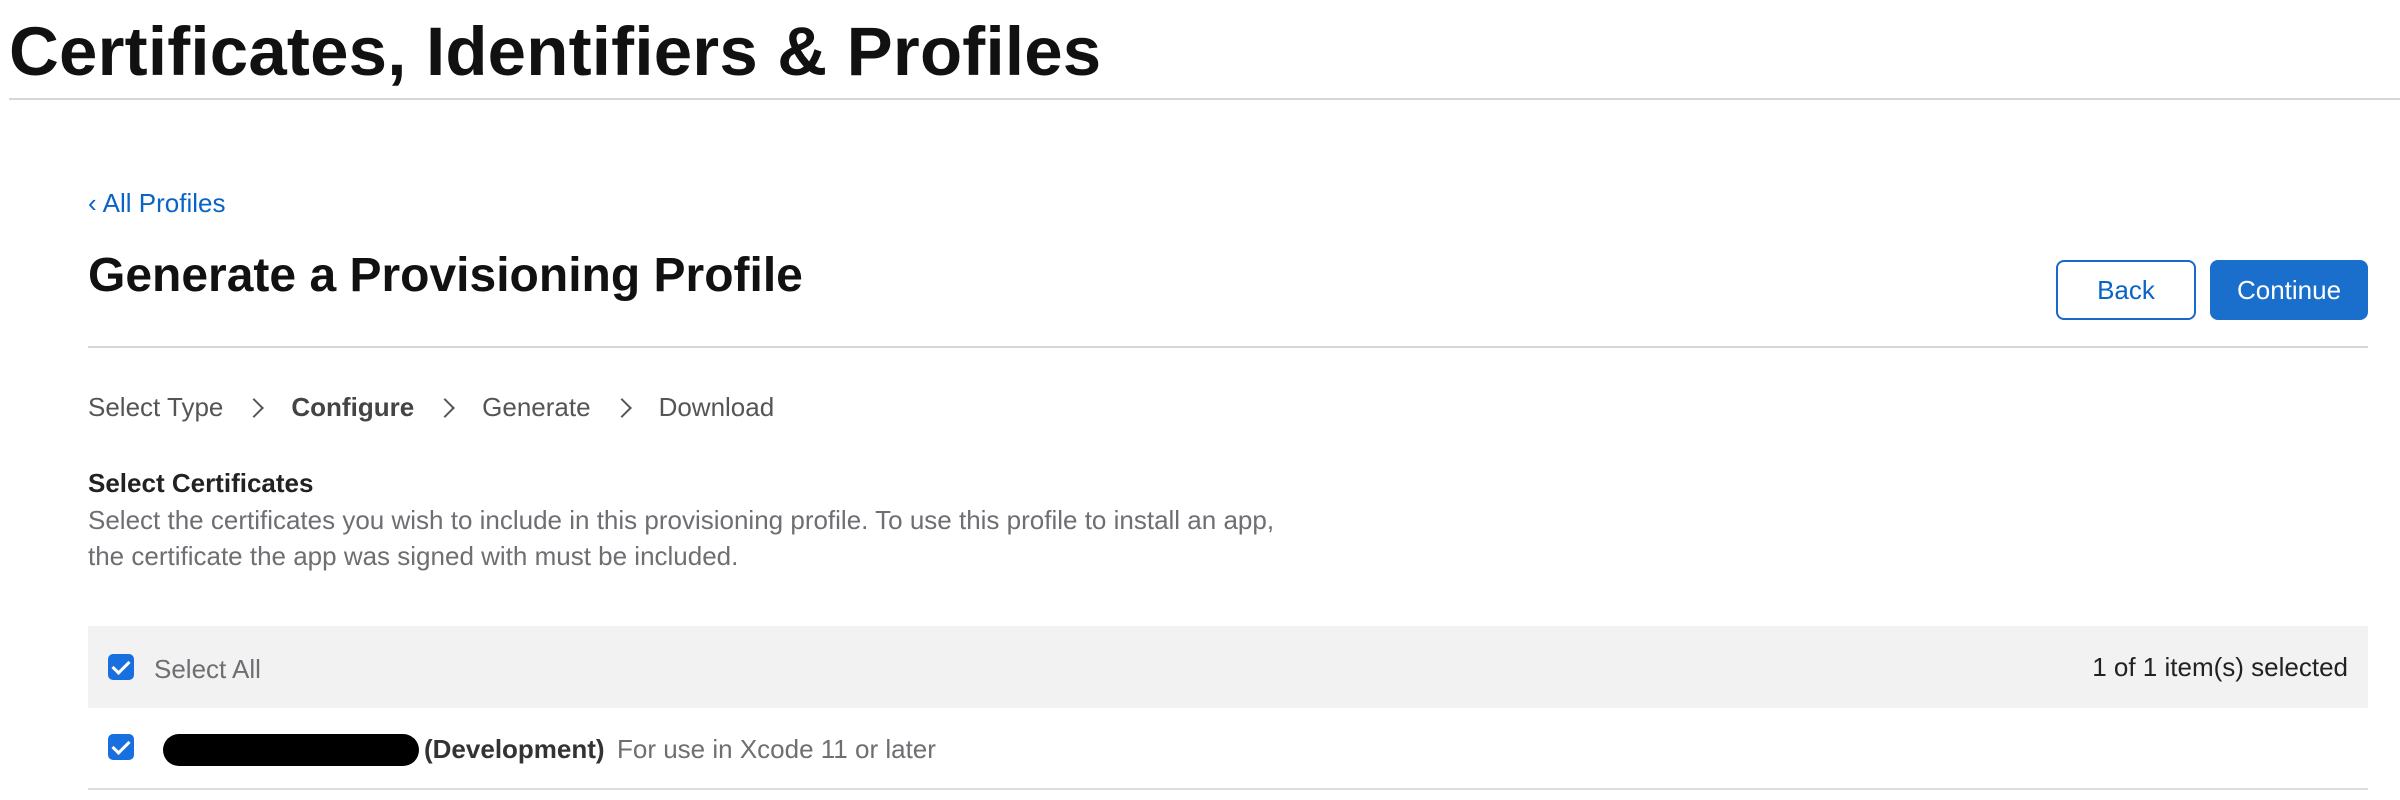 This screenshot has width=2400, height=800. Describe the element at coordinates (2289, 290) in the screenshot. I see `continue-button: Continue` at that location.